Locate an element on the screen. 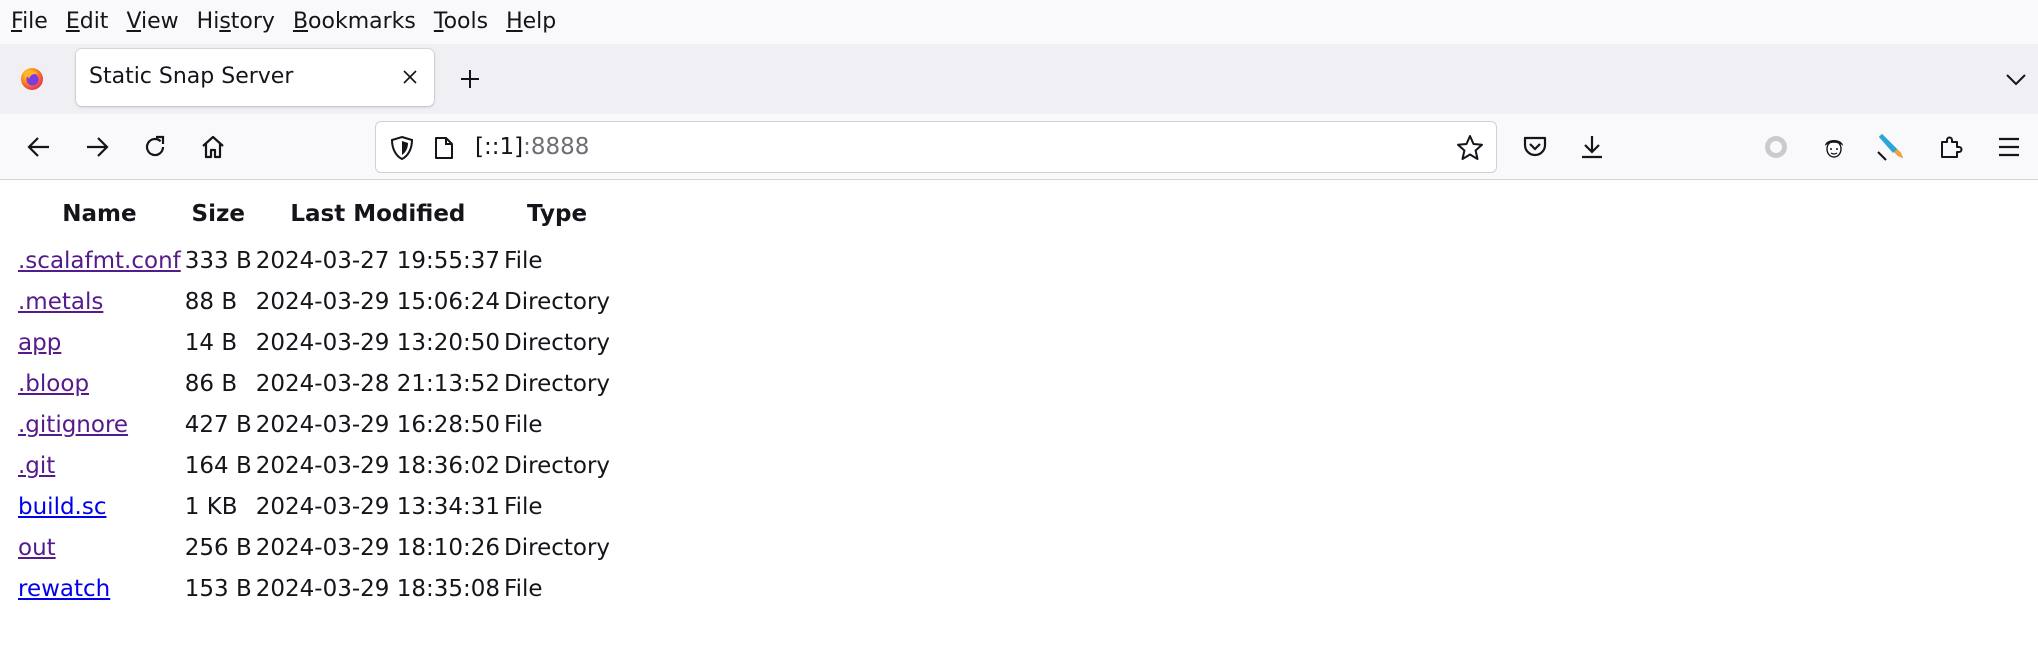 Image resolution: width=2038 pixels, height=660 pixels. menu-help: Help is located at coordinates (531, 22).